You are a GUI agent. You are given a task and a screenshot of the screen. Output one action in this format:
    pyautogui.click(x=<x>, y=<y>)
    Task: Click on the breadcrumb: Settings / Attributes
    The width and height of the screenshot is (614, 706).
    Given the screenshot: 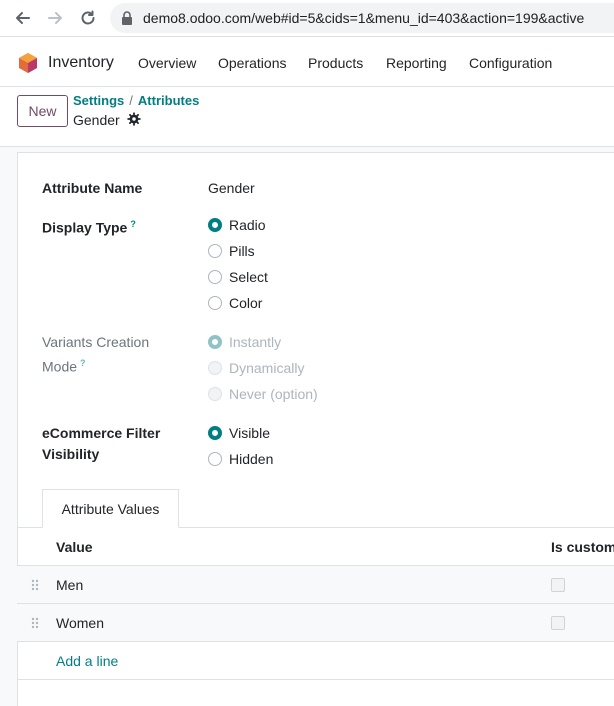 What is the action you would take?
    pyautogui.click(x=136, y=100)
    